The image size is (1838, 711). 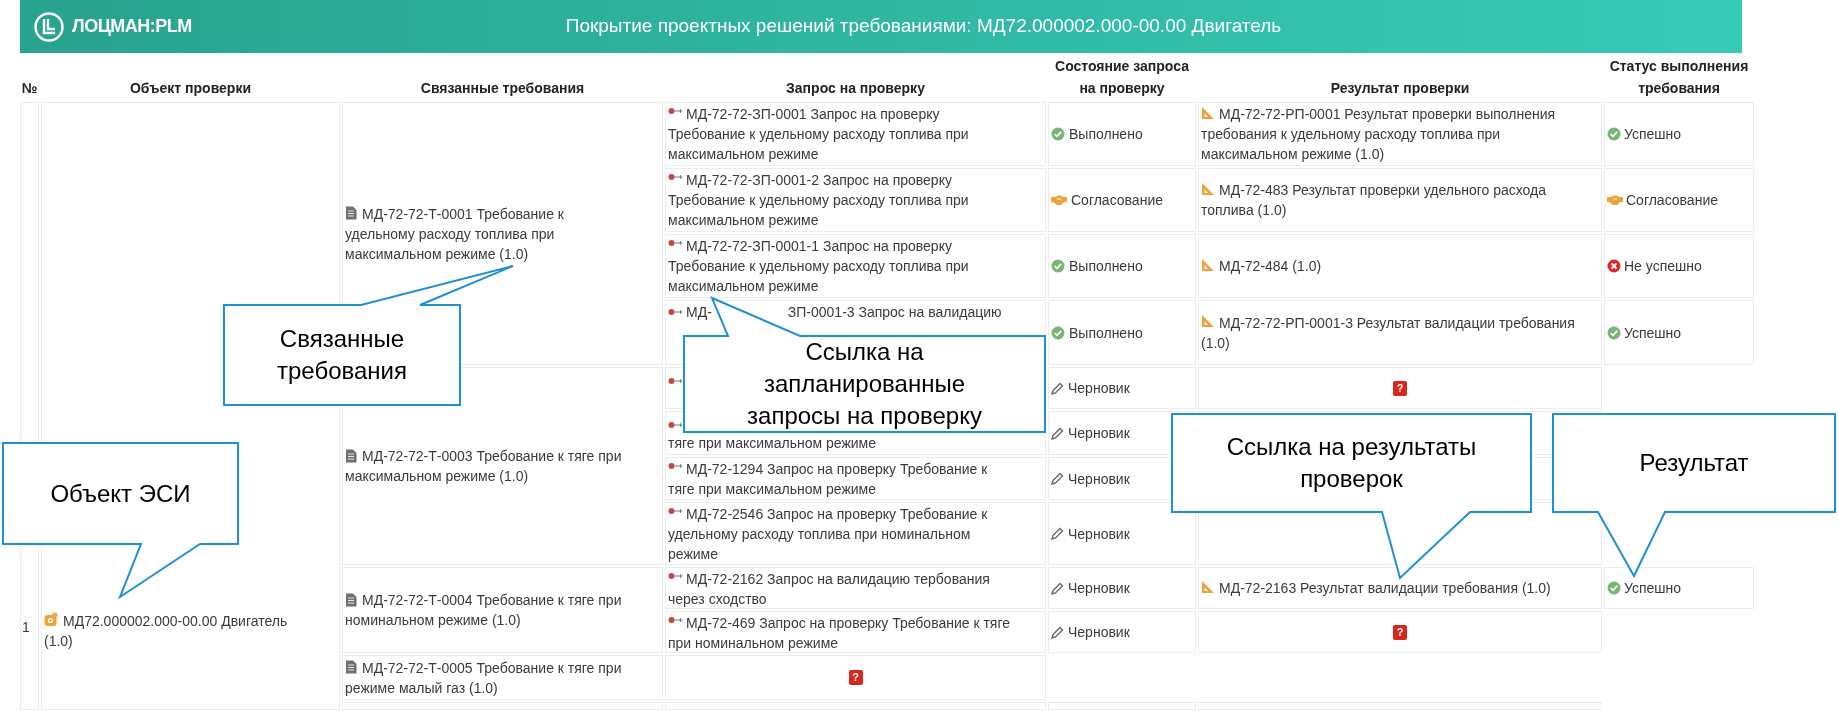 I want to click on object-link: МД72.000002.000-00.00 Двигатель (1.0), so click(x=176, y=631).